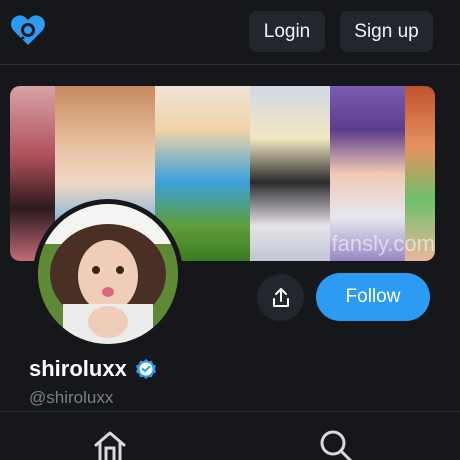  I want to click on share-button, so click(280, 297).